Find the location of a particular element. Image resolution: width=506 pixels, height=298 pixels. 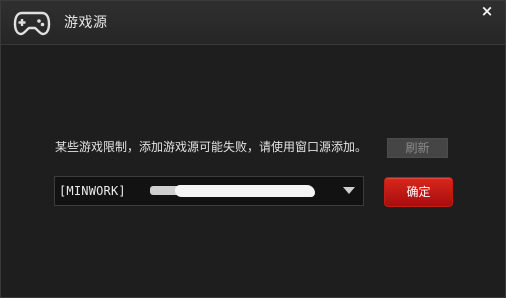

title-bar: 游戏源 × is located at coordinates (253, 22).